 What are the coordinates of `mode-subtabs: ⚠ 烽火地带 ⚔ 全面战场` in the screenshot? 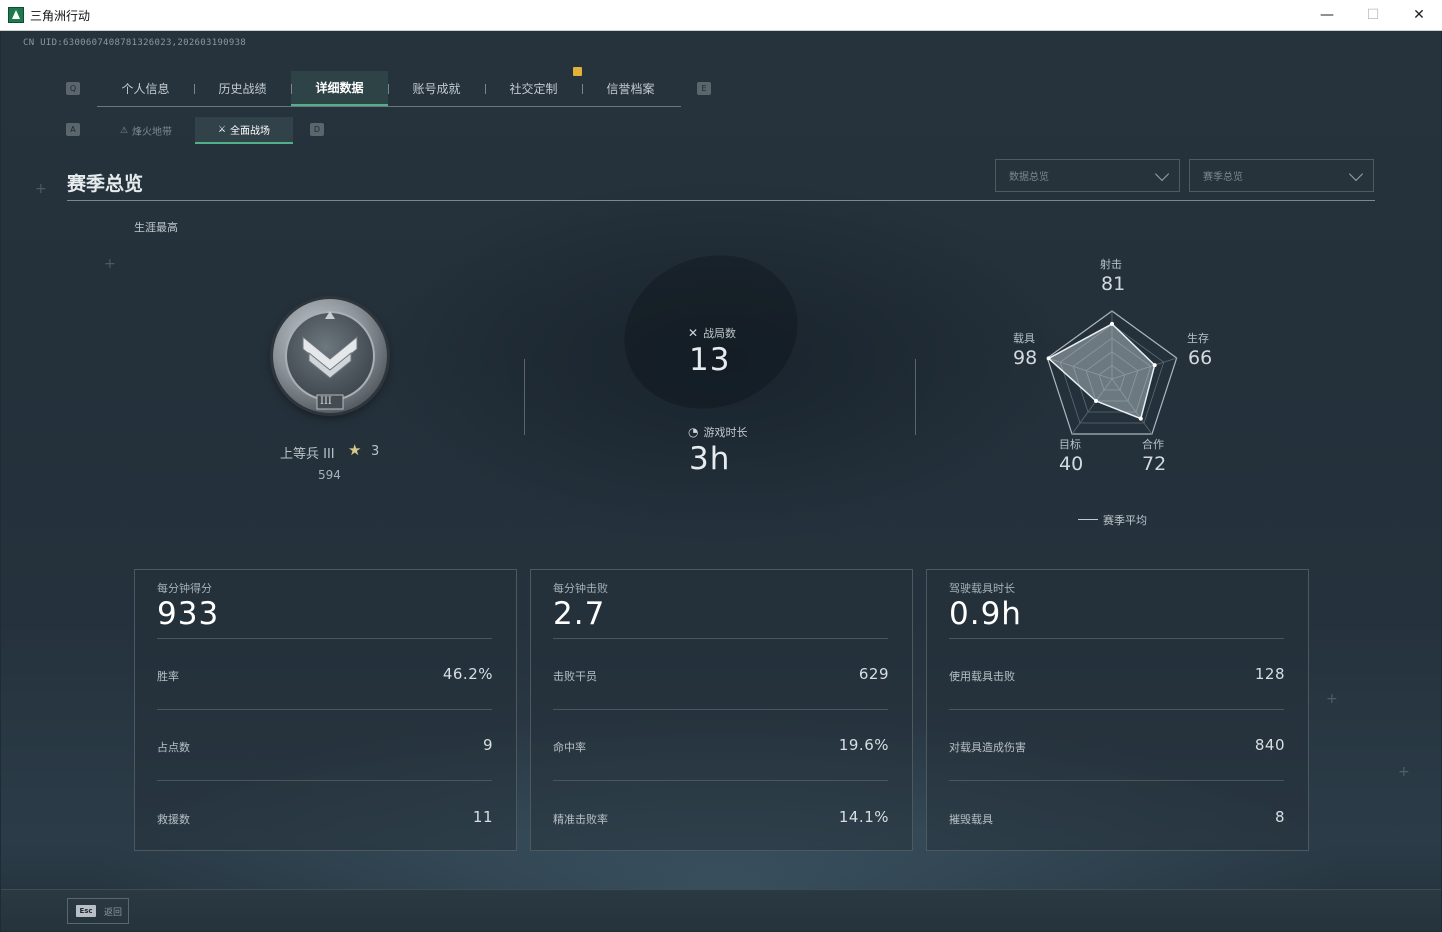 It's located at (195, 130).